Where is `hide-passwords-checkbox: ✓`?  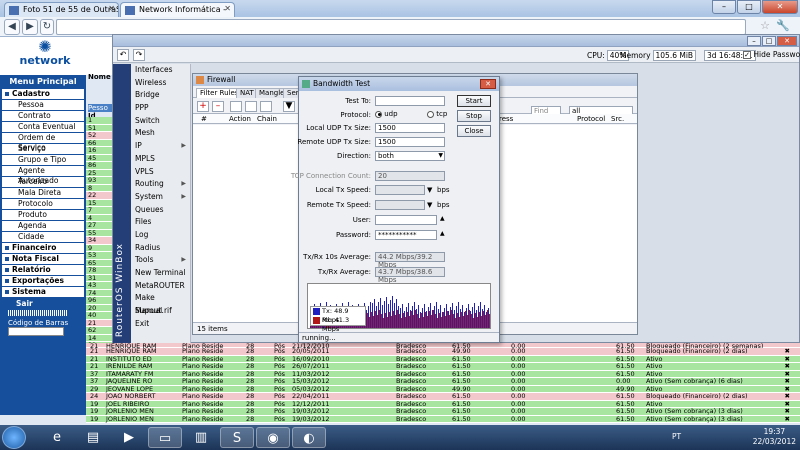
hide-passwords-checkbox: ✓ is located at coordinates (747, 55).